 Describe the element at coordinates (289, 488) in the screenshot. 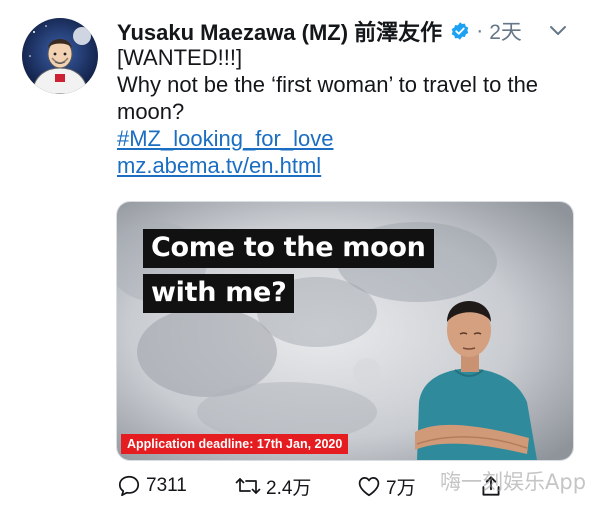

I see `retweet-count: 2.4万` at that location.